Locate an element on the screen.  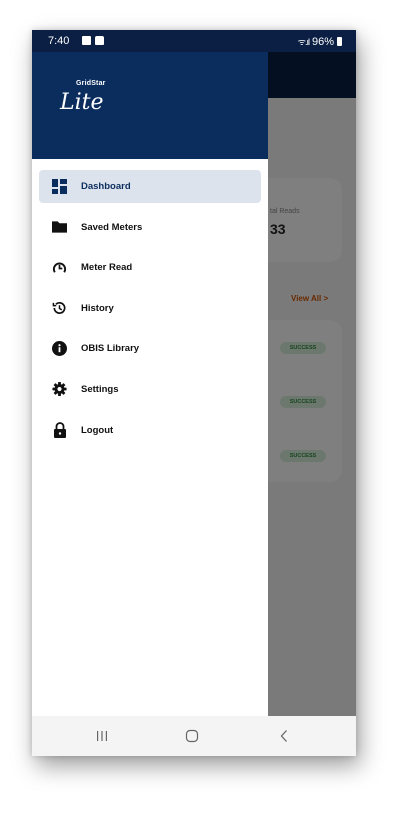
menu-item-dashboard: Dashboard is located at coordinates (150, 186).